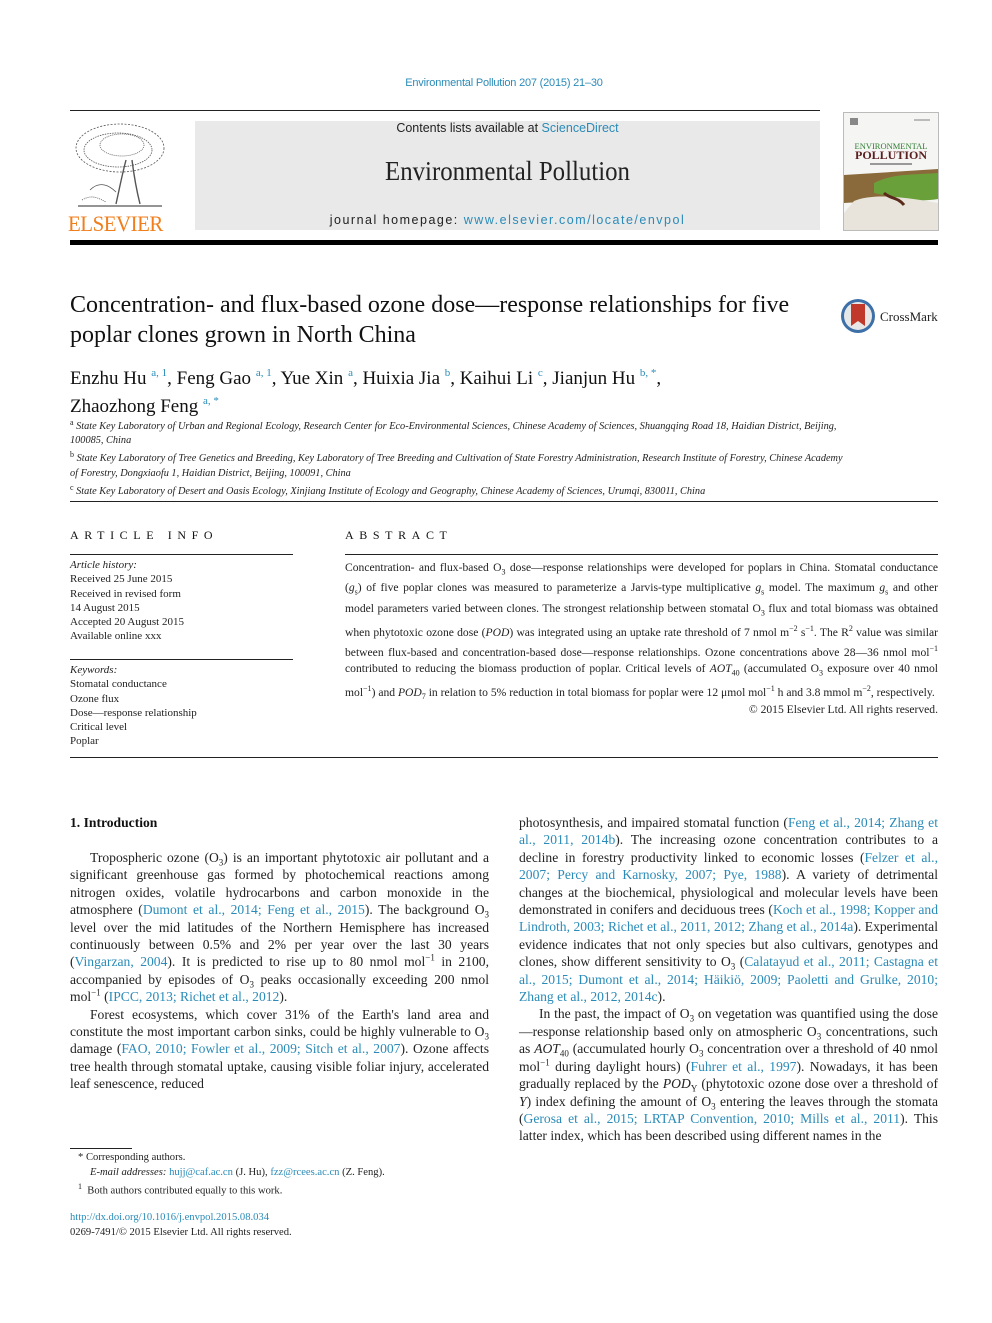 Image resolution: width=992 pixels, height=1323 pixels. Describe the element at coordinates (84, 741) in the screenshot. I see `keyword-item: Poplar` at that location.